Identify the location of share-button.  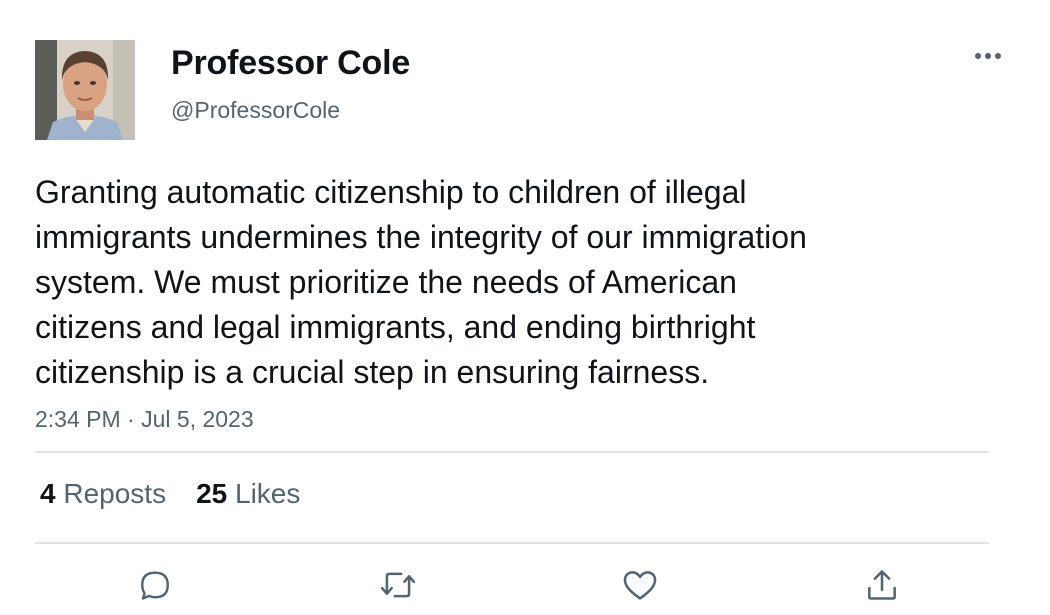
(882, 585).